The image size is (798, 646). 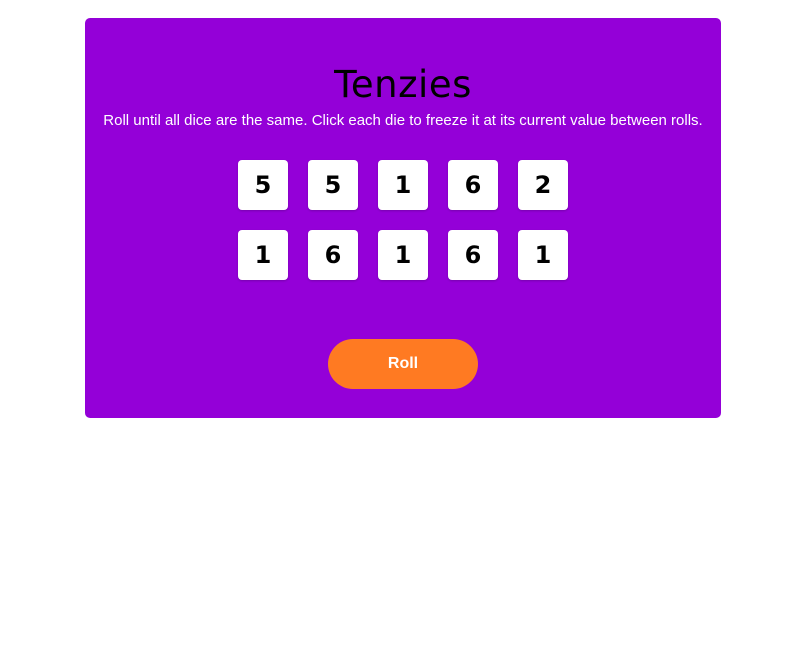 I want to click on dice-grid: 5 5 1 6 2 1 6 1 6 1, so click(x=403, y=220).